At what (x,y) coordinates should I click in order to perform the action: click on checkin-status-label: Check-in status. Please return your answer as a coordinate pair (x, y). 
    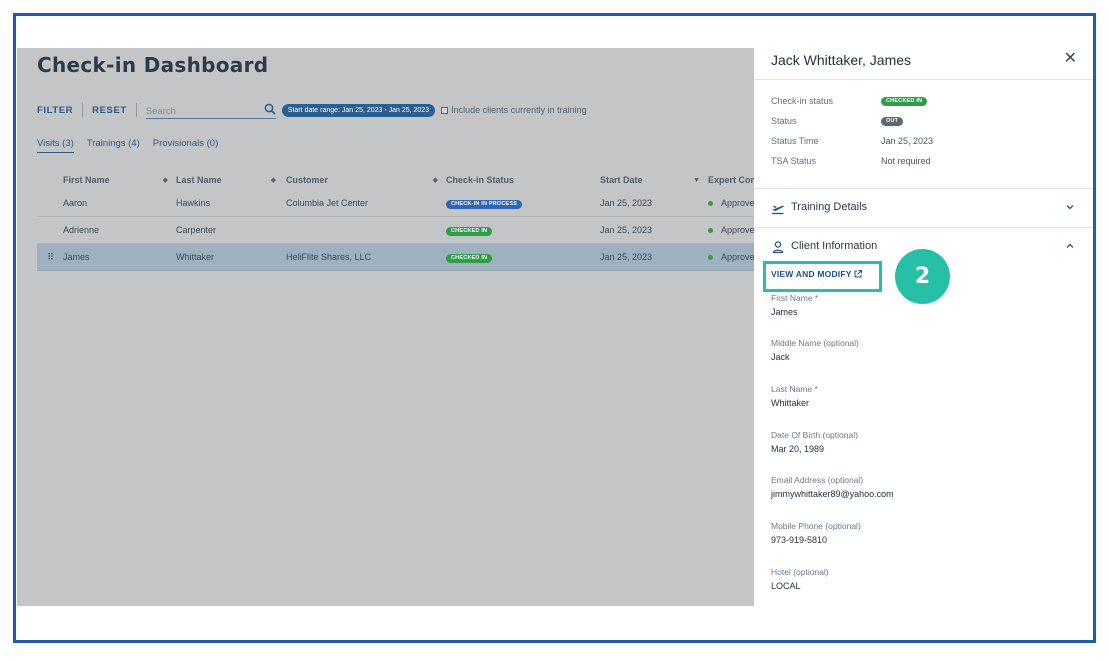
    Looking at the image, I should click on (802, 101).